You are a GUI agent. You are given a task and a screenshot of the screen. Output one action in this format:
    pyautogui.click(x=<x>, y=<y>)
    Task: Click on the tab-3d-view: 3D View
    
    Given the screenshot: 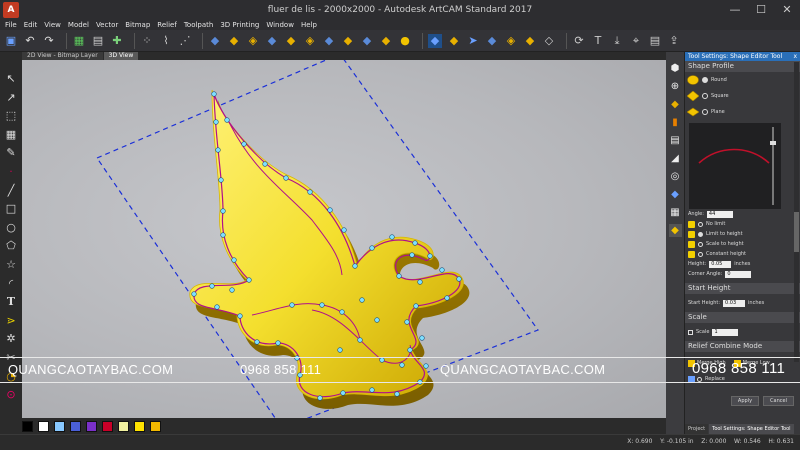 What is the action you would take?
    pyautogui.click(x=121, y=56)
    